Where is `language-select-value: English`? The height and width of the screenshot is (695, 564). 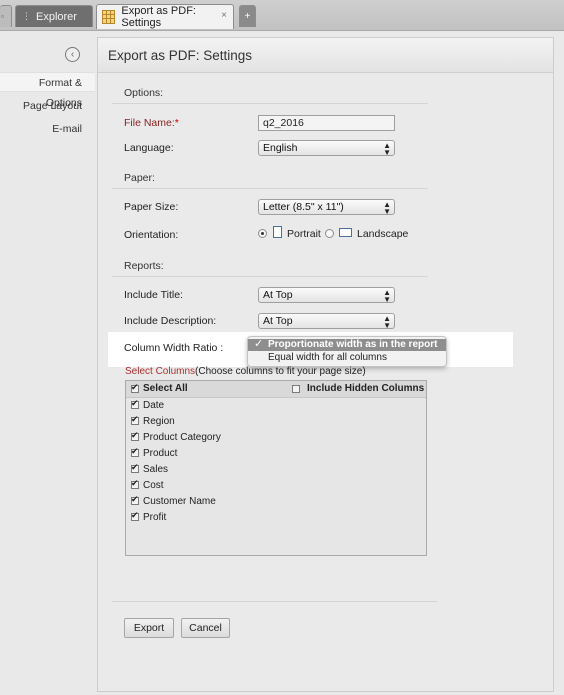
language-select-value: English is located at coordinates (280, 148).